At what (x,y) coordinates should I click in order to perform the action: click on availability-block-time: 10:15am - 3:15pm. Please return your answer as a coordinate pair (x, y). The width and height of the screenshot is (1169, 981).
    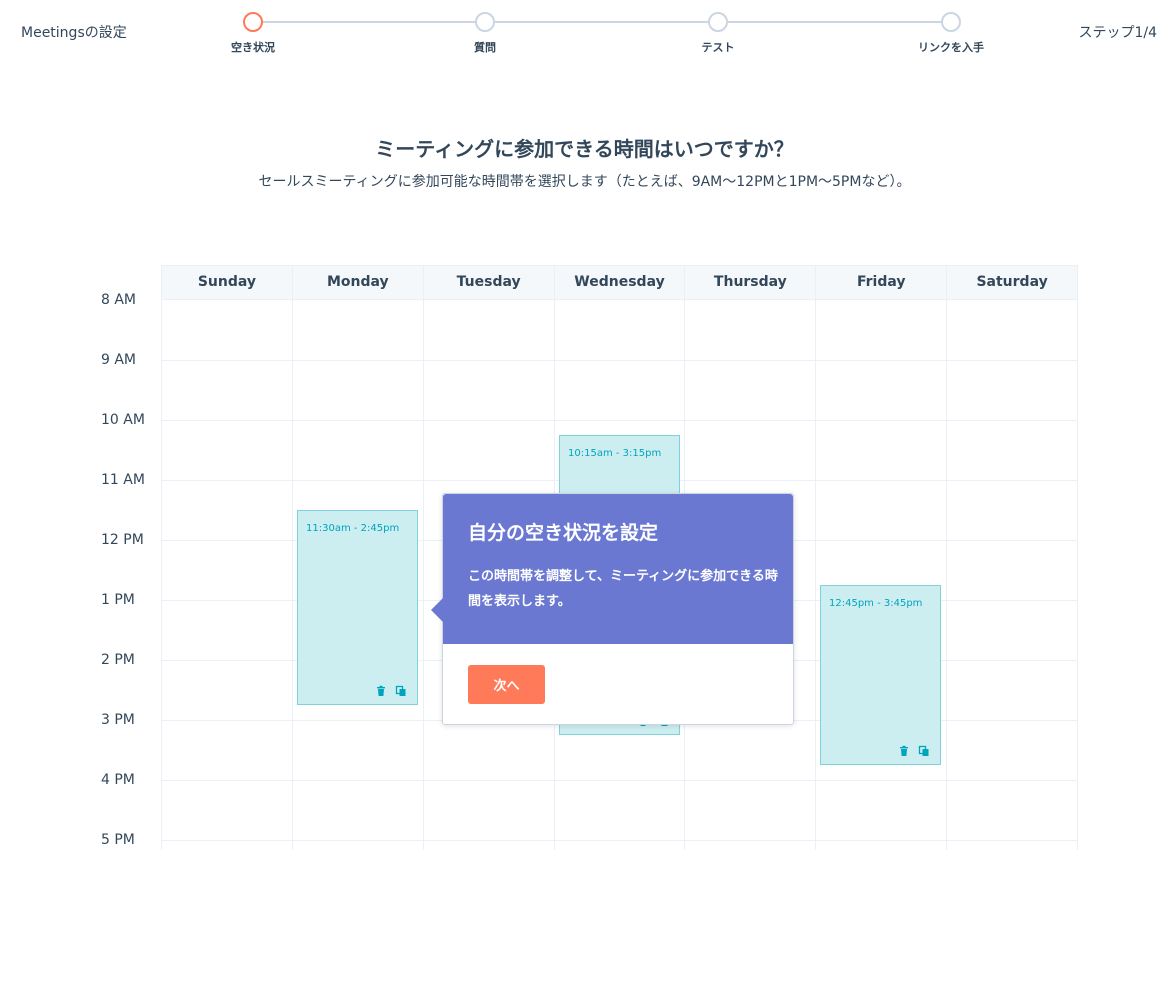
    Looking at the image, I should click on (615, 453).